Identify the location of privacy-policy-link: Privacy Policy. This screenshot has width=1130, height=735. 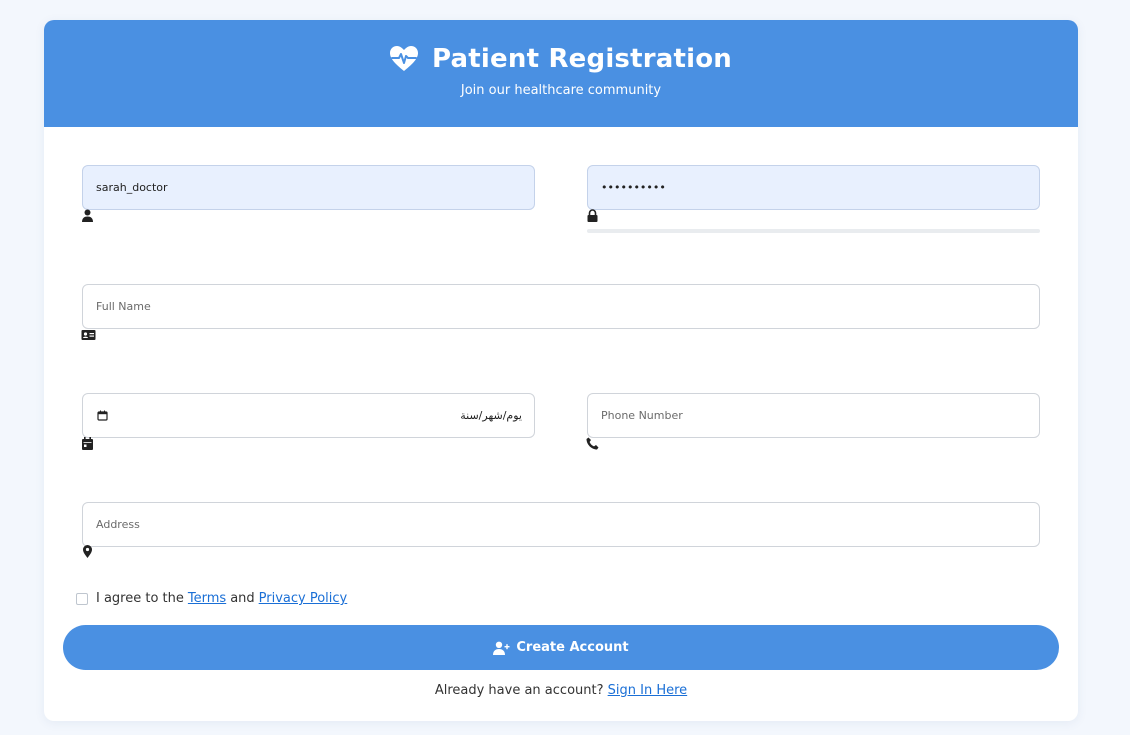
(303, 598).